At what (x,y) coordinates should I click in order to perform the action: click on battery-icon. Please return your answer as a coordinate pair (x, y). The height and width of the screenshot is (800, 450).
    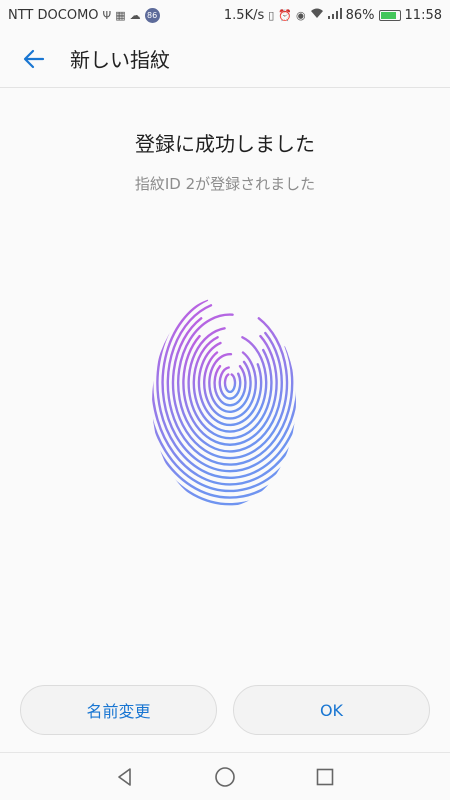
    Looking at the image, I should click on (389, 15).